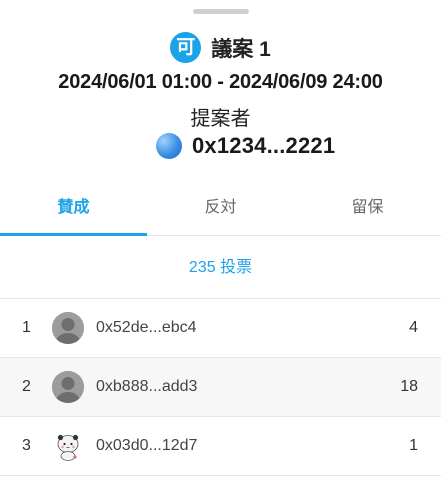 Image resolution: width=441 pixels, height=479 pixels. Describe the element at coordinates (68, 446) in the screenshot. I see `panda-avatar-icon` at that location.